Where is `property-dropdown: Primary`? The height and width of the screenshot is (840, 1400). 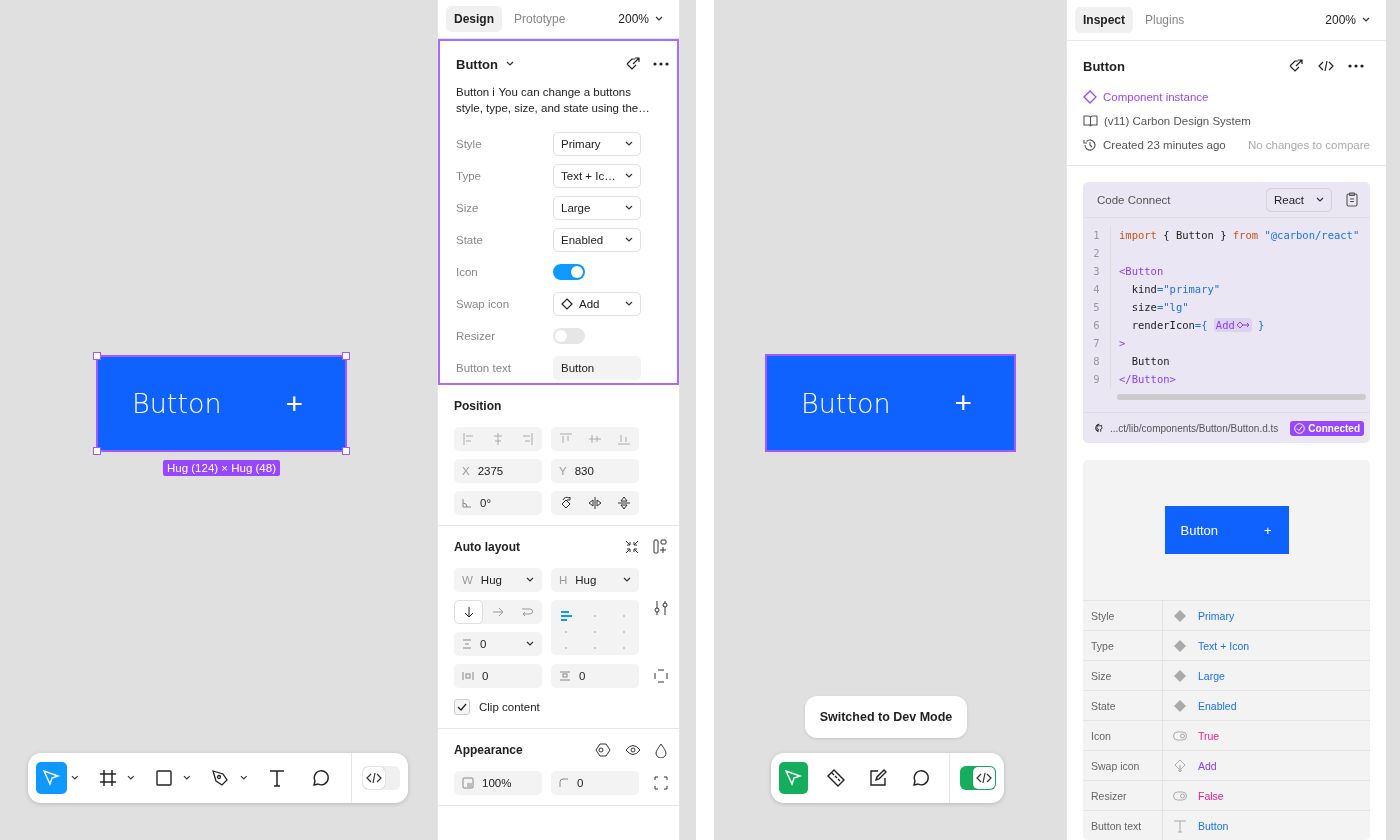 property-dropdown: Primary is located at coordinates (597, 144).